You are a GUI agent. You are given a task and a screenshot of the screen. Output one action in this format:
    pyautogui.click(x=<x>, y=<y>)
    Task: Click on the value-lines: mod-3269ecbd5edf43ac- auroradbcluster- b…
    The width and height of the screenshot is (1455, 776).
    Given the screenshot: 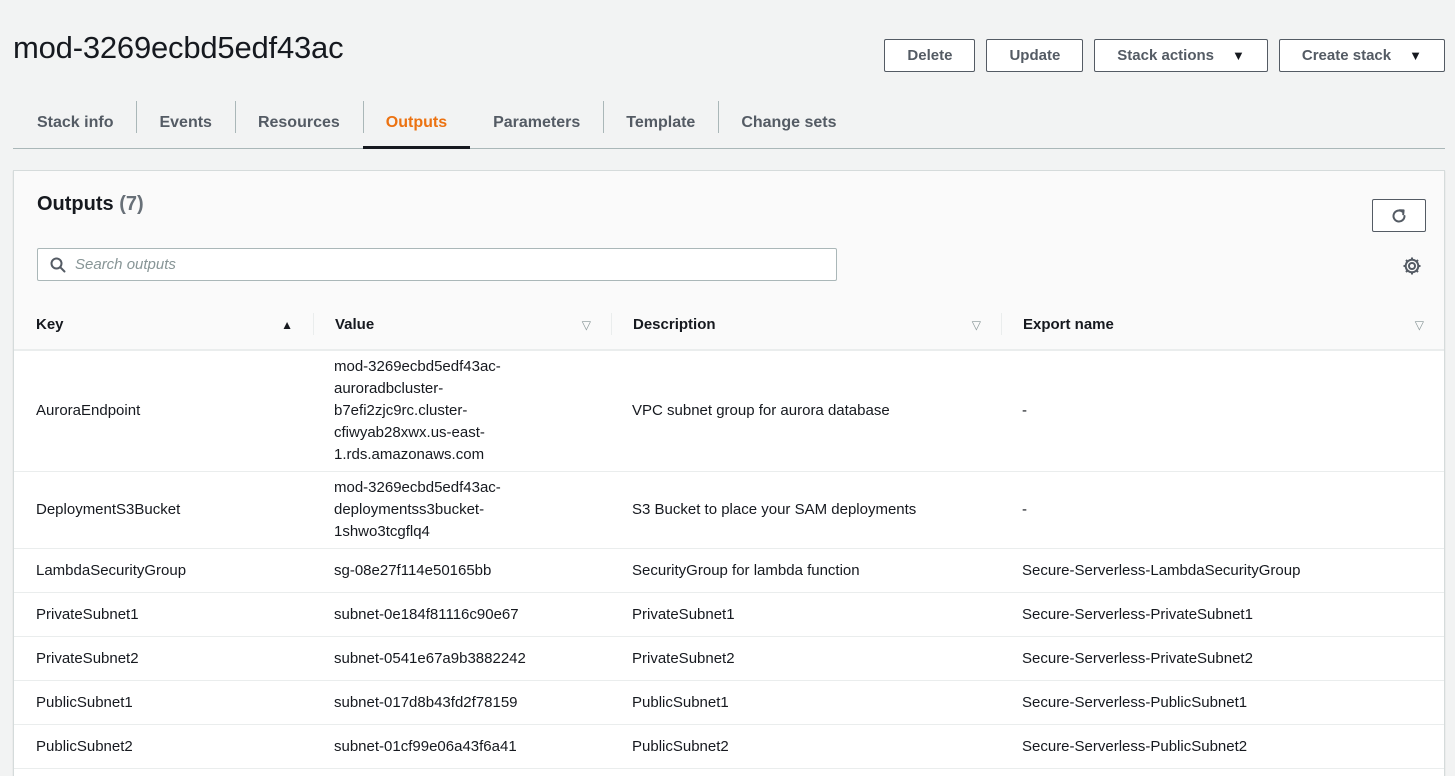 What is the action you would take?
    pyautogui.click(x=417, y=411)
    